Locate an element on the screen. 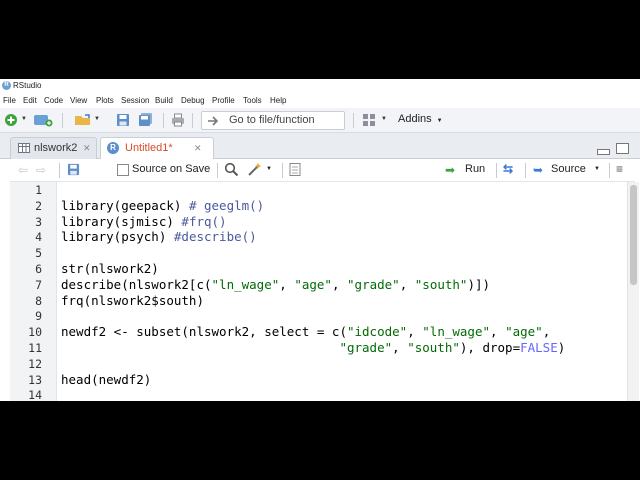 The image size is (640, 480). code-token: FALSE is located at coordinates (539, 347).